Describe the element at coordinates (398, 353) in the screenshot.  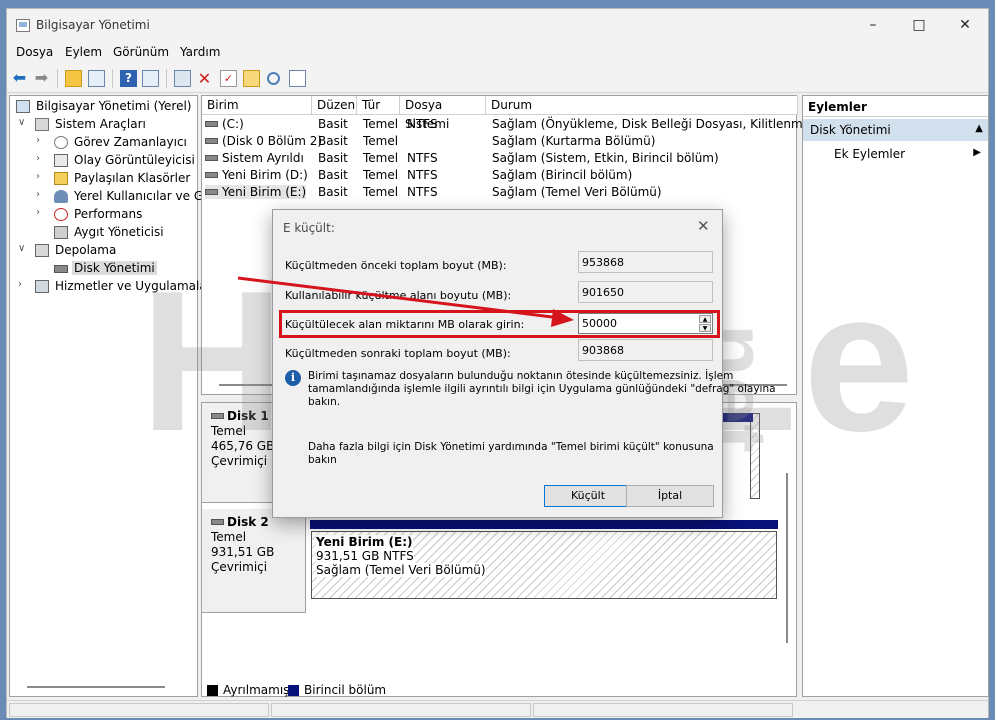
I see `total-after-label: Küçültmeden sonraki toplam boyut (MB):` at that location.